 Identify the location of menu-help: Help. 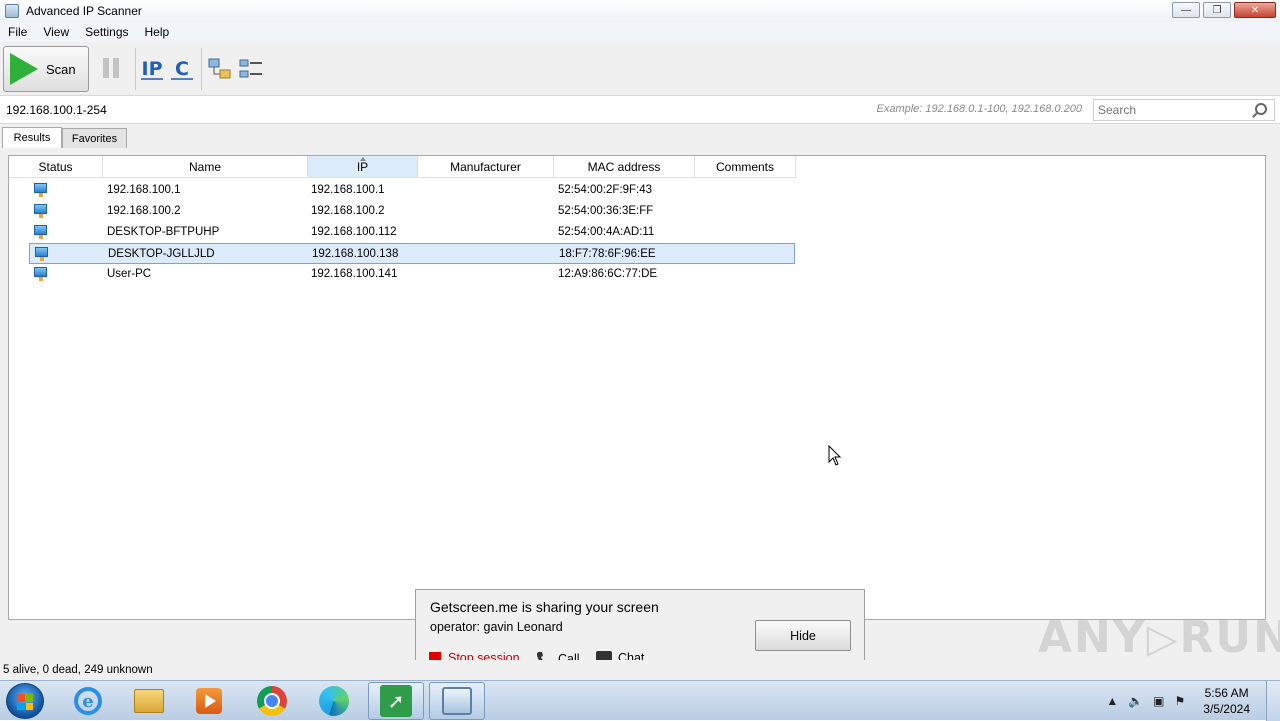
(157, 32).